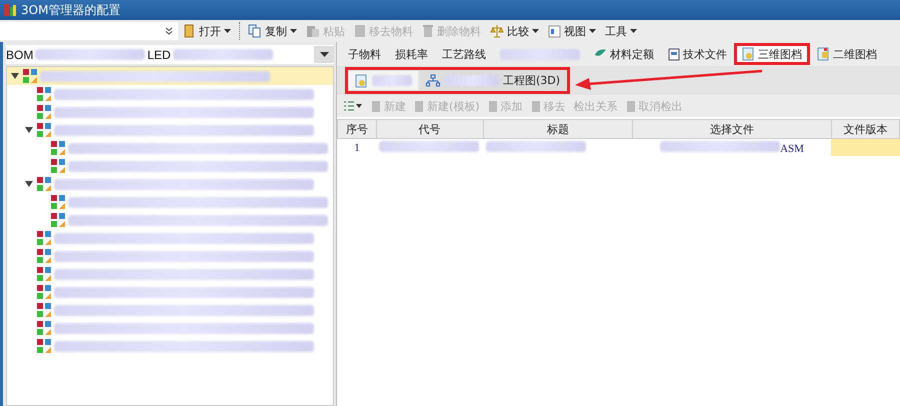  What do you see at coordinates (313, 31) in the screenshot?
I see `clipboard-icon` at bounding box center [313, 31].